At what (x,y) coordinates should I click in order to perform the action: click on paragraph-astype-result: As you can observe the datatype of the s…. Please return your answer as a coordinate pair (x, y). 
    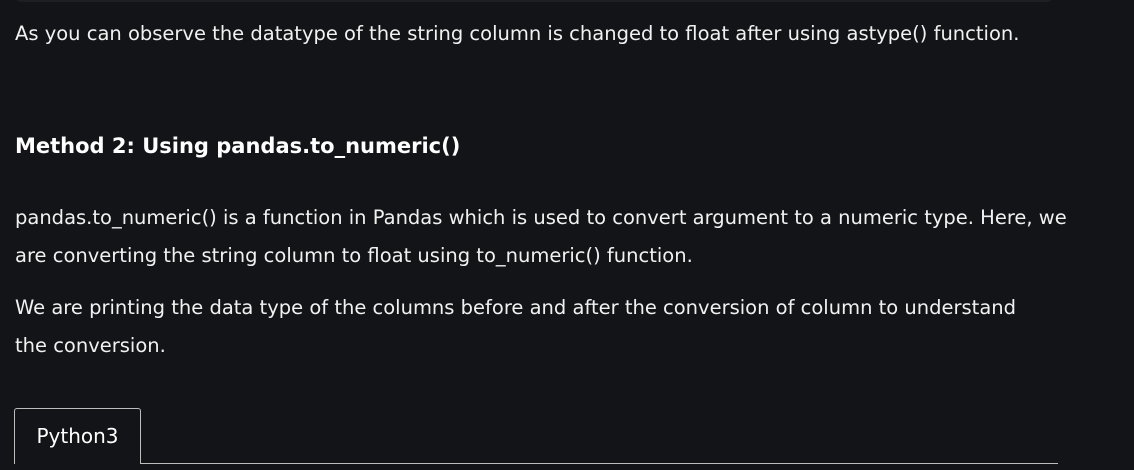
    Looking at the image, I should click on (517, 33).